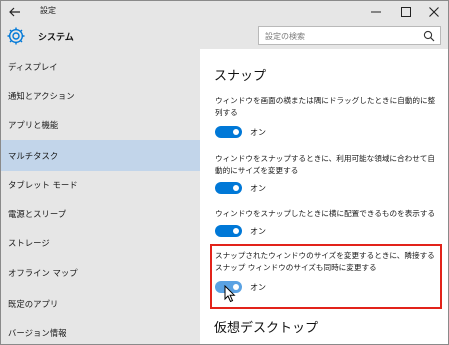  I want to click on mouse-pointer-icon, so click(230, 294).